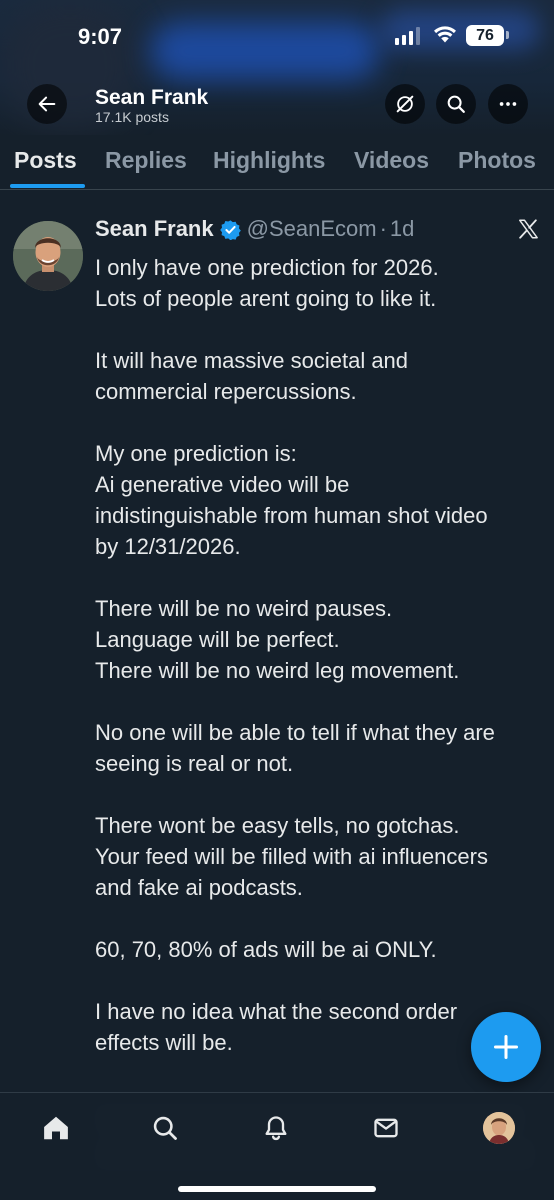 The image size is (554, 1200). What do you see at coordinates (230, 229) in the screenshot?
I see `verified-badge-icon` at bounding box center [230, 229].